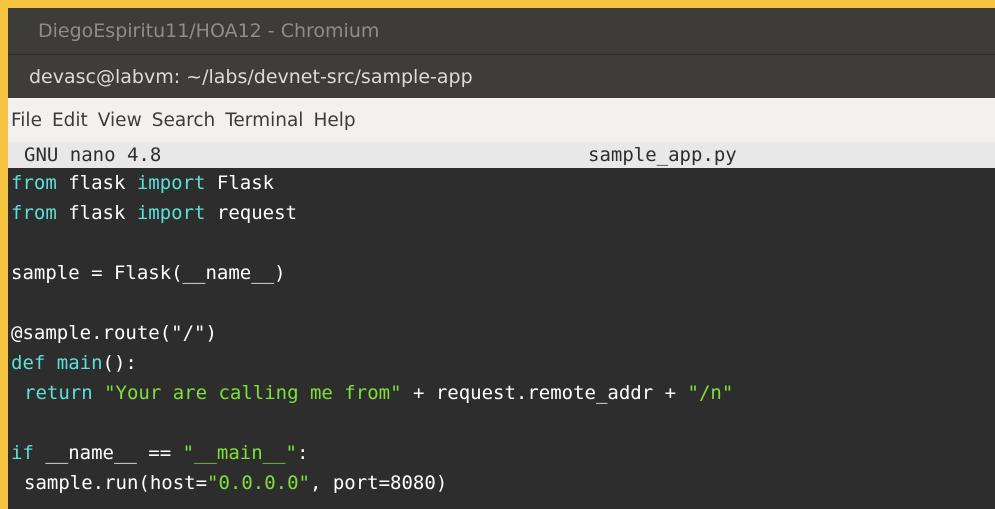  Describe the element at coordinates (148, 273) in the screenshot. I see `code-line: sample = Flask(__name__)` at that location.